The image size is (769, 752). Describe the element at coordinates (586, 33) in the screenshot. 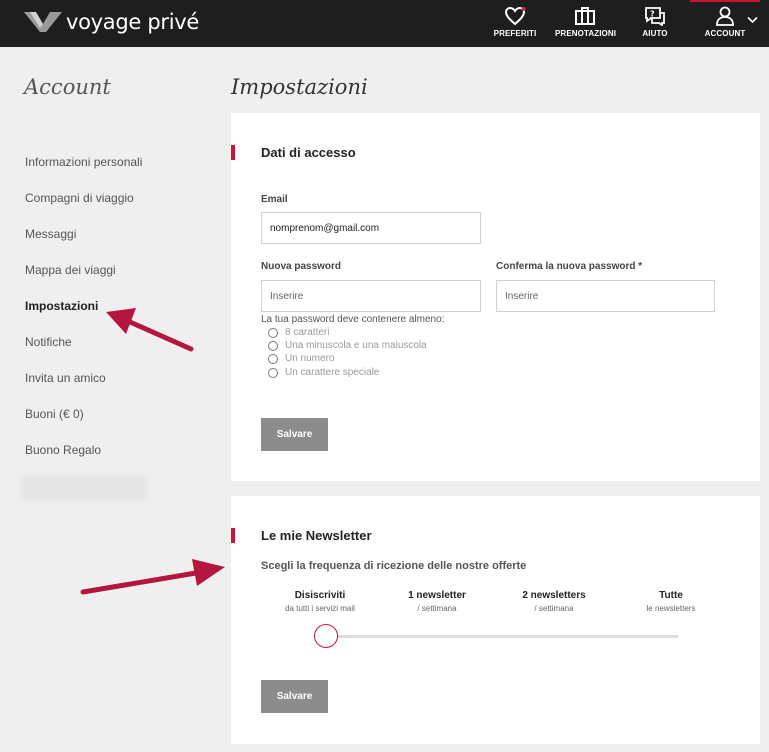

I see `nav-label: PRENOTAZIONI` at that location.